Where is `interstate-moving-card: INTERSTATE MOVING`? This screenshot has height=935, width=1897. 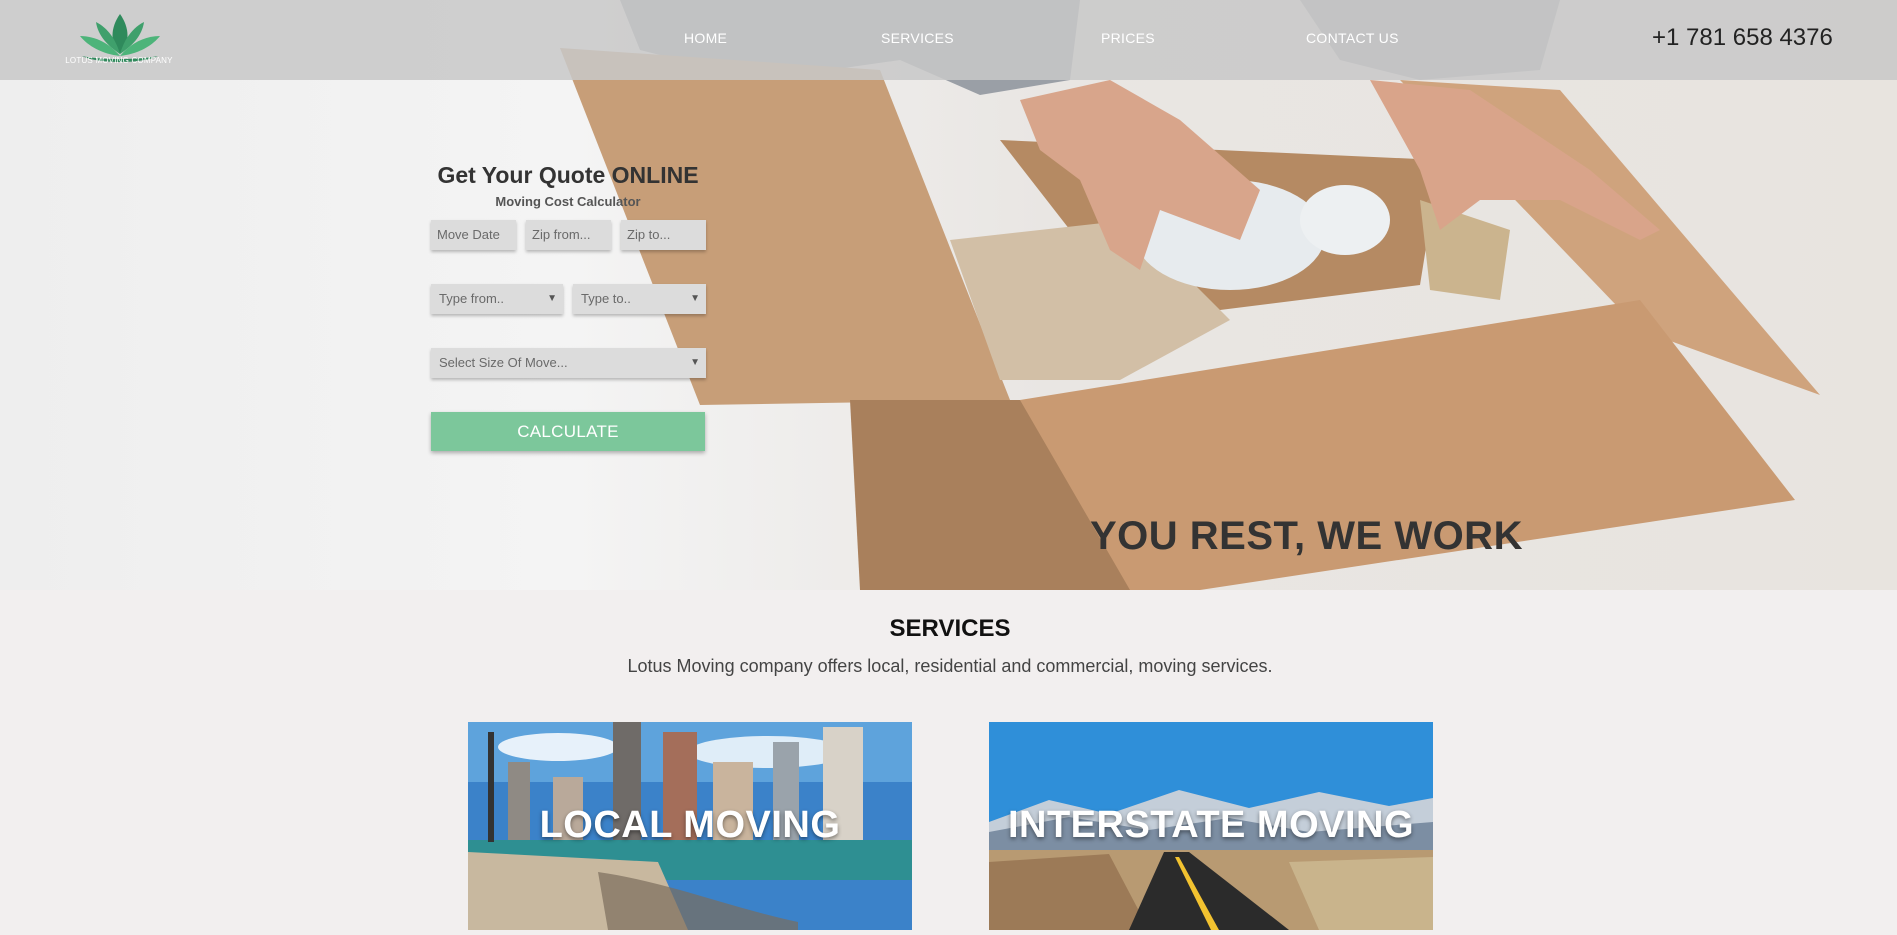 interstate-moving-card: INTERSTATE MOVING is located at coordinates (1211, 826).